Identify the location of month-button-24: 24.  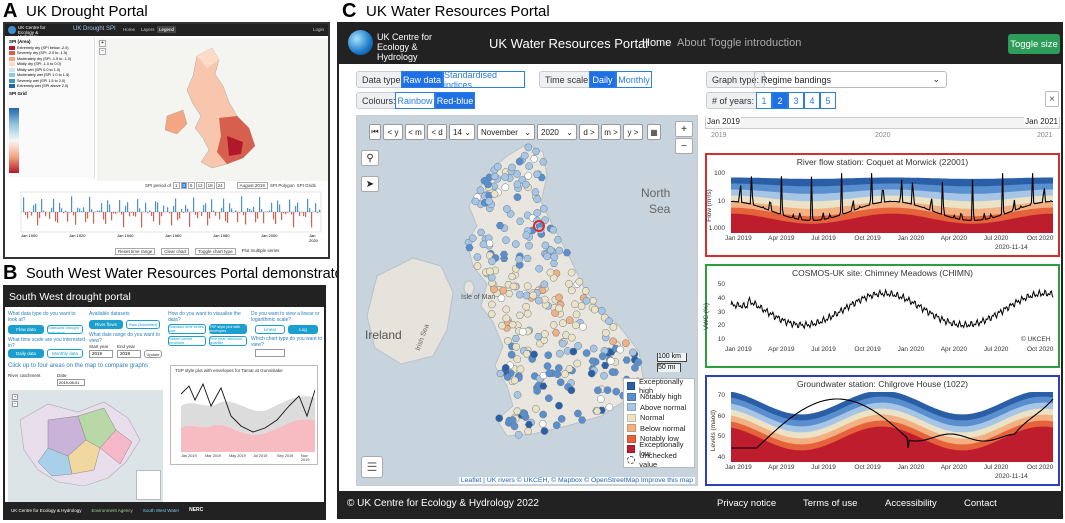
(220, 185).